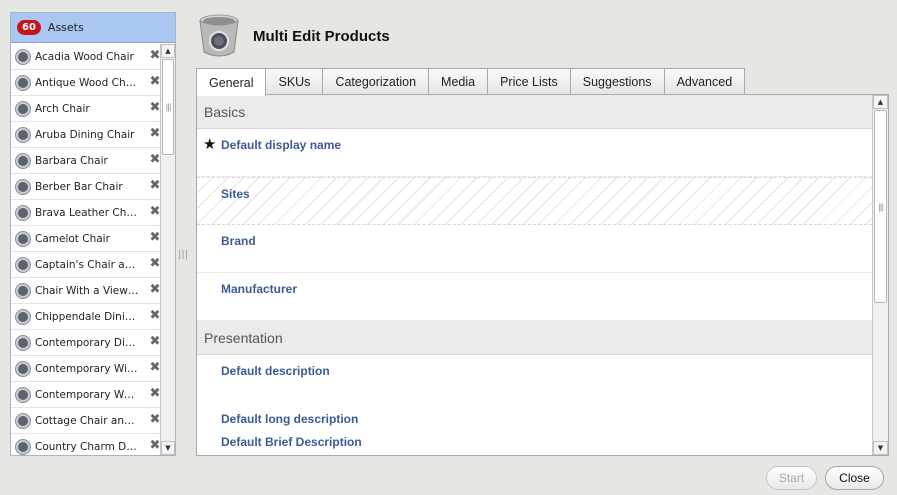 This screenshot has height=495, width=897. I want to click on asset-label: Aruba Dining Chair, so click(85, 134).